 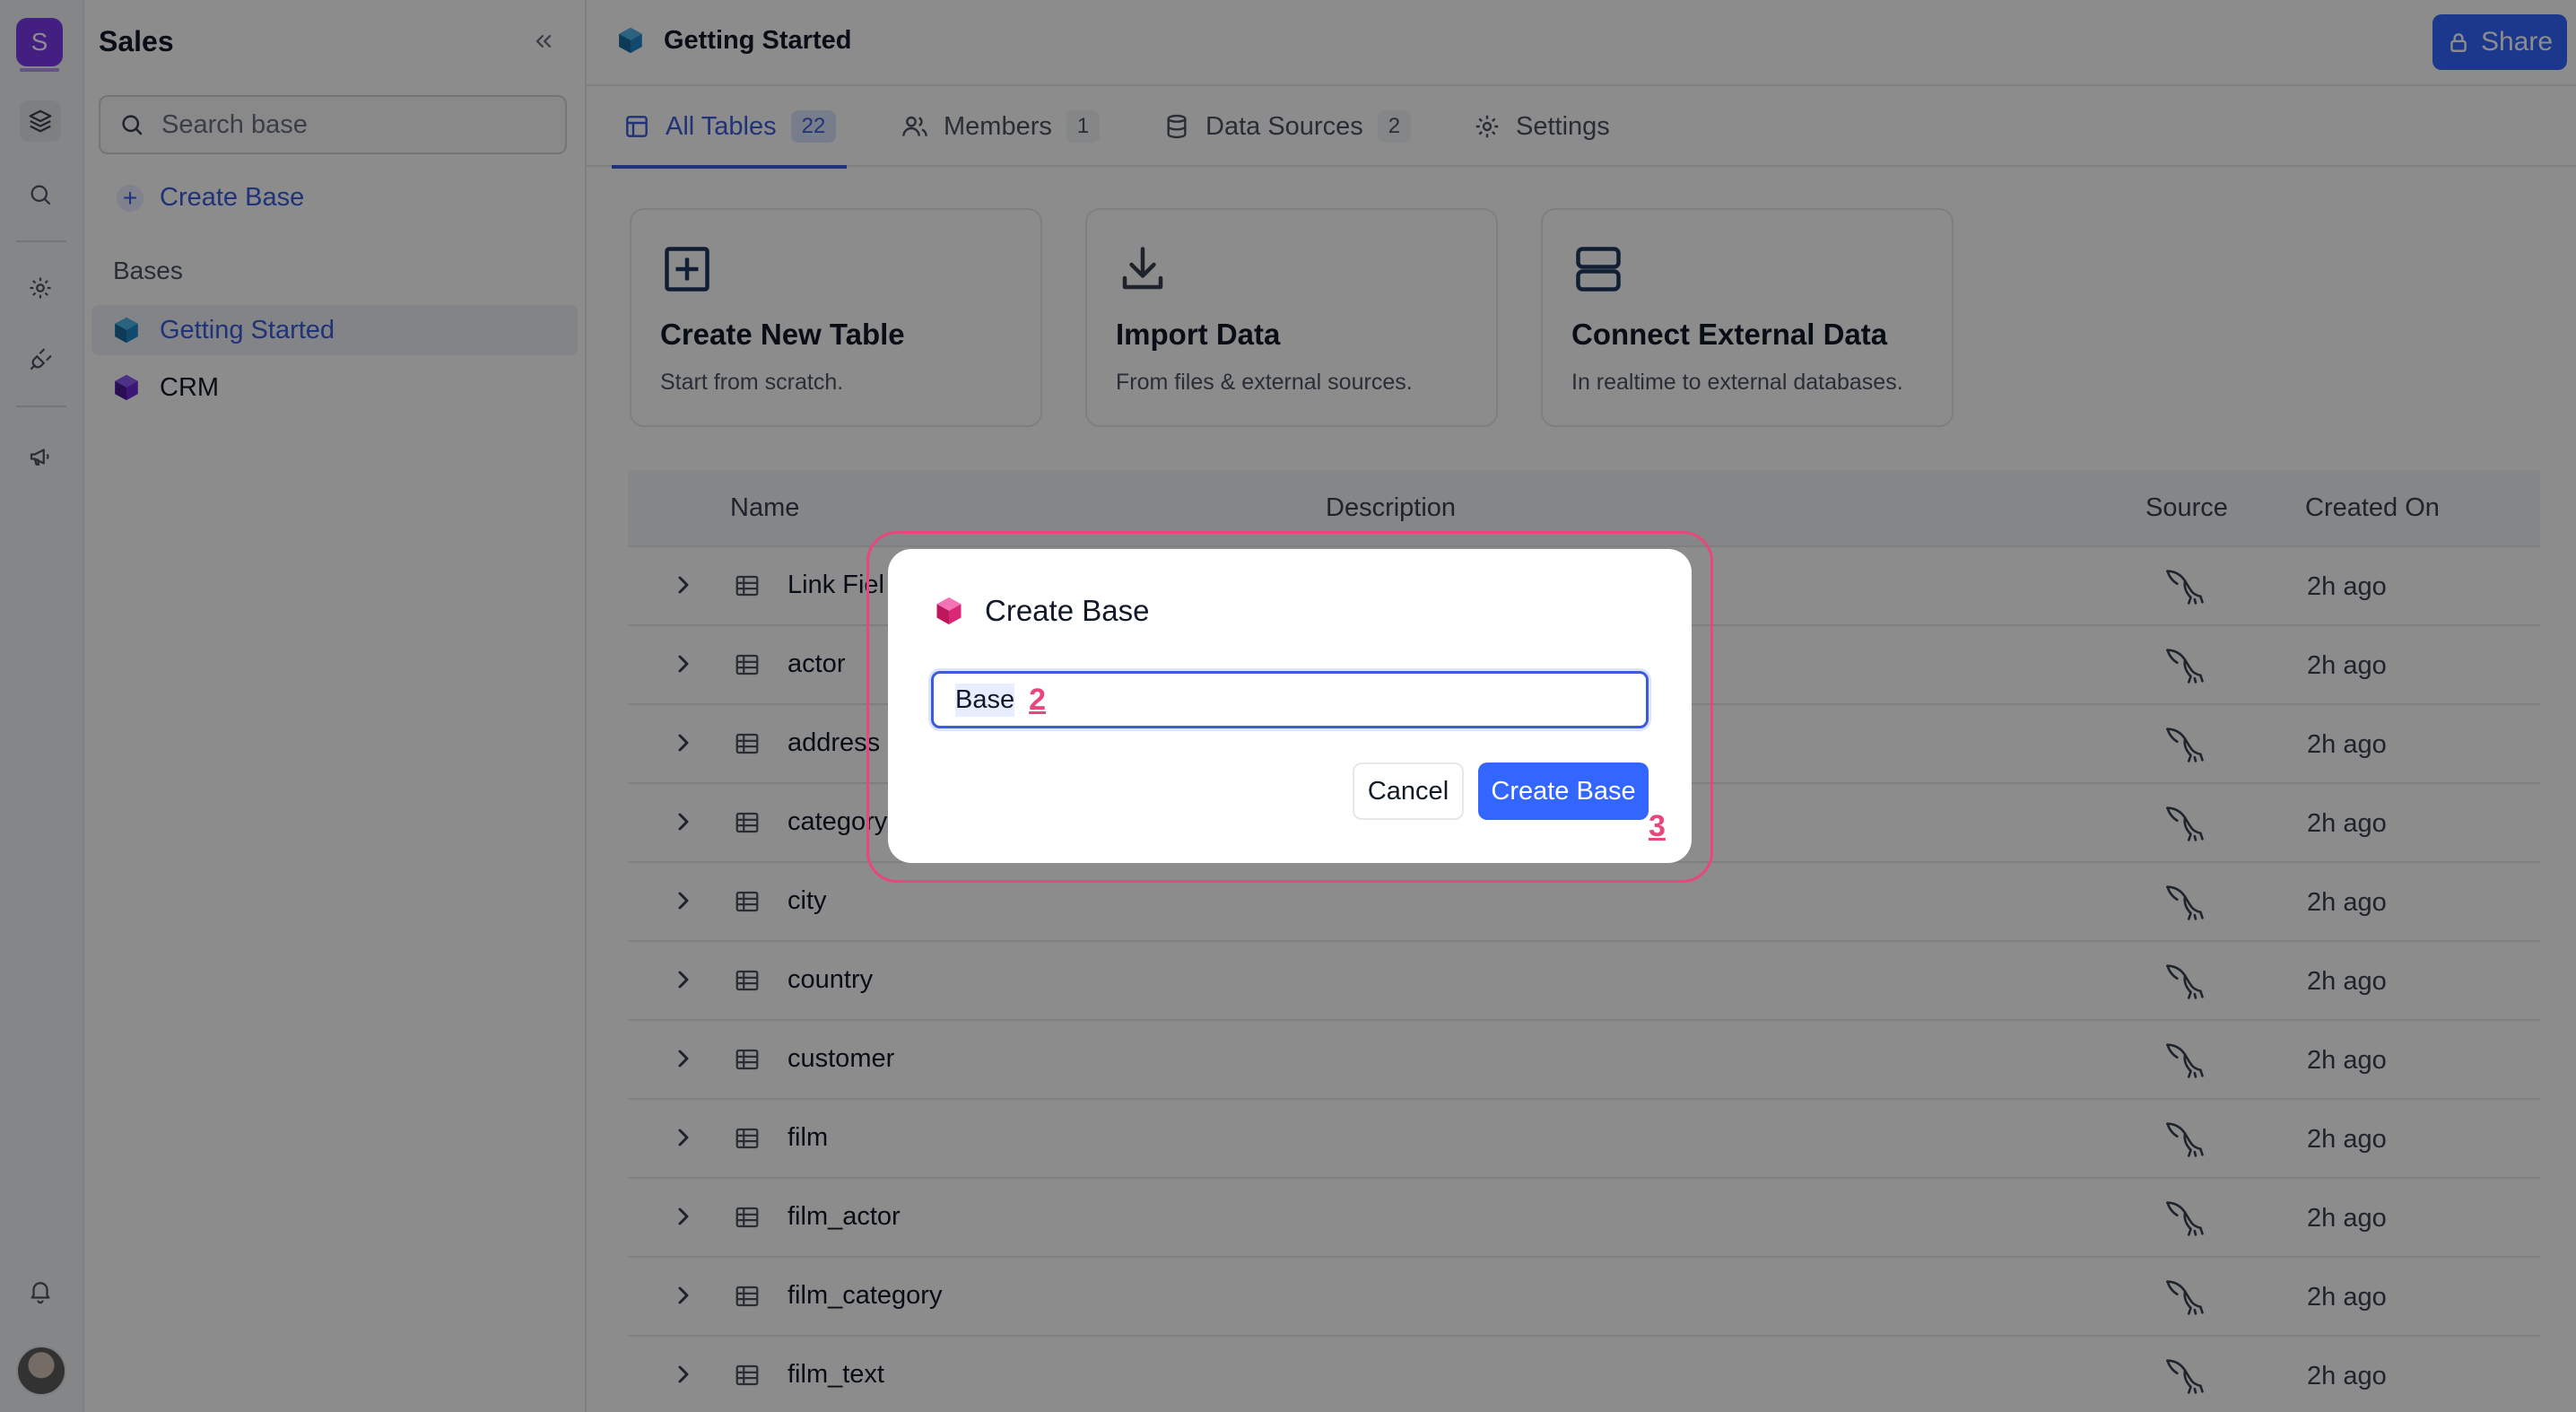 What do you see at coordinates (1067, 610) in the screenshot?
I see `dialog-title: Create Base` at bounding box center [1067, 610].